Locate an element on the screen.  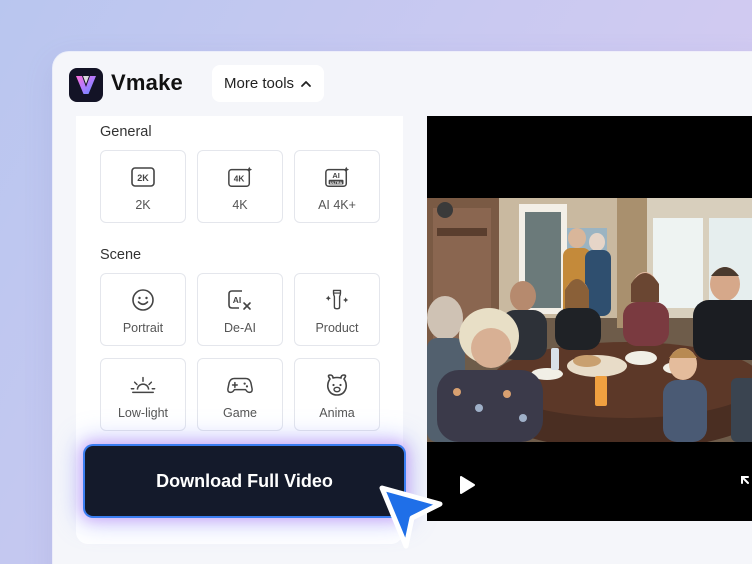
svg-text: 2K is located at coordinates (143, 178).